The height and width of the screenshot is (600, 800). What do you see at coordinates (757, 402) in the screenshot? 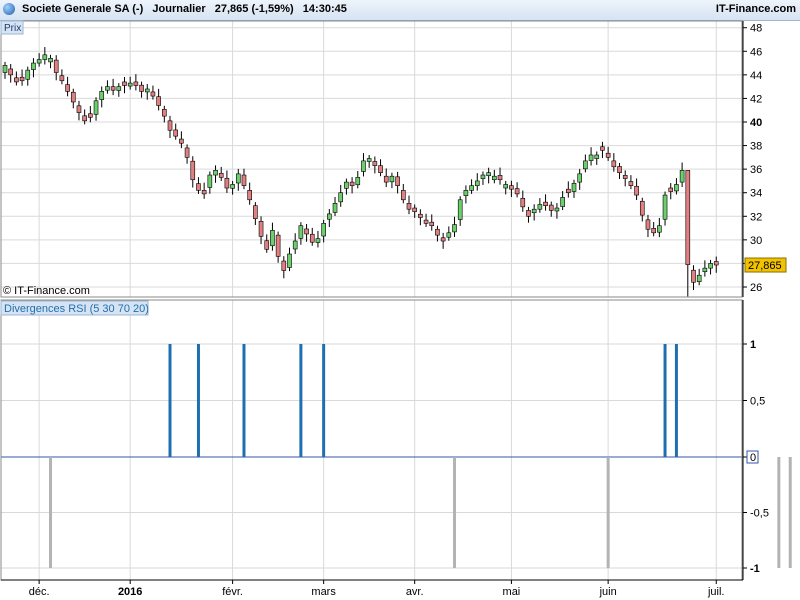
I see `y-tick-label: 0,5` at bounding box center [757, 402].